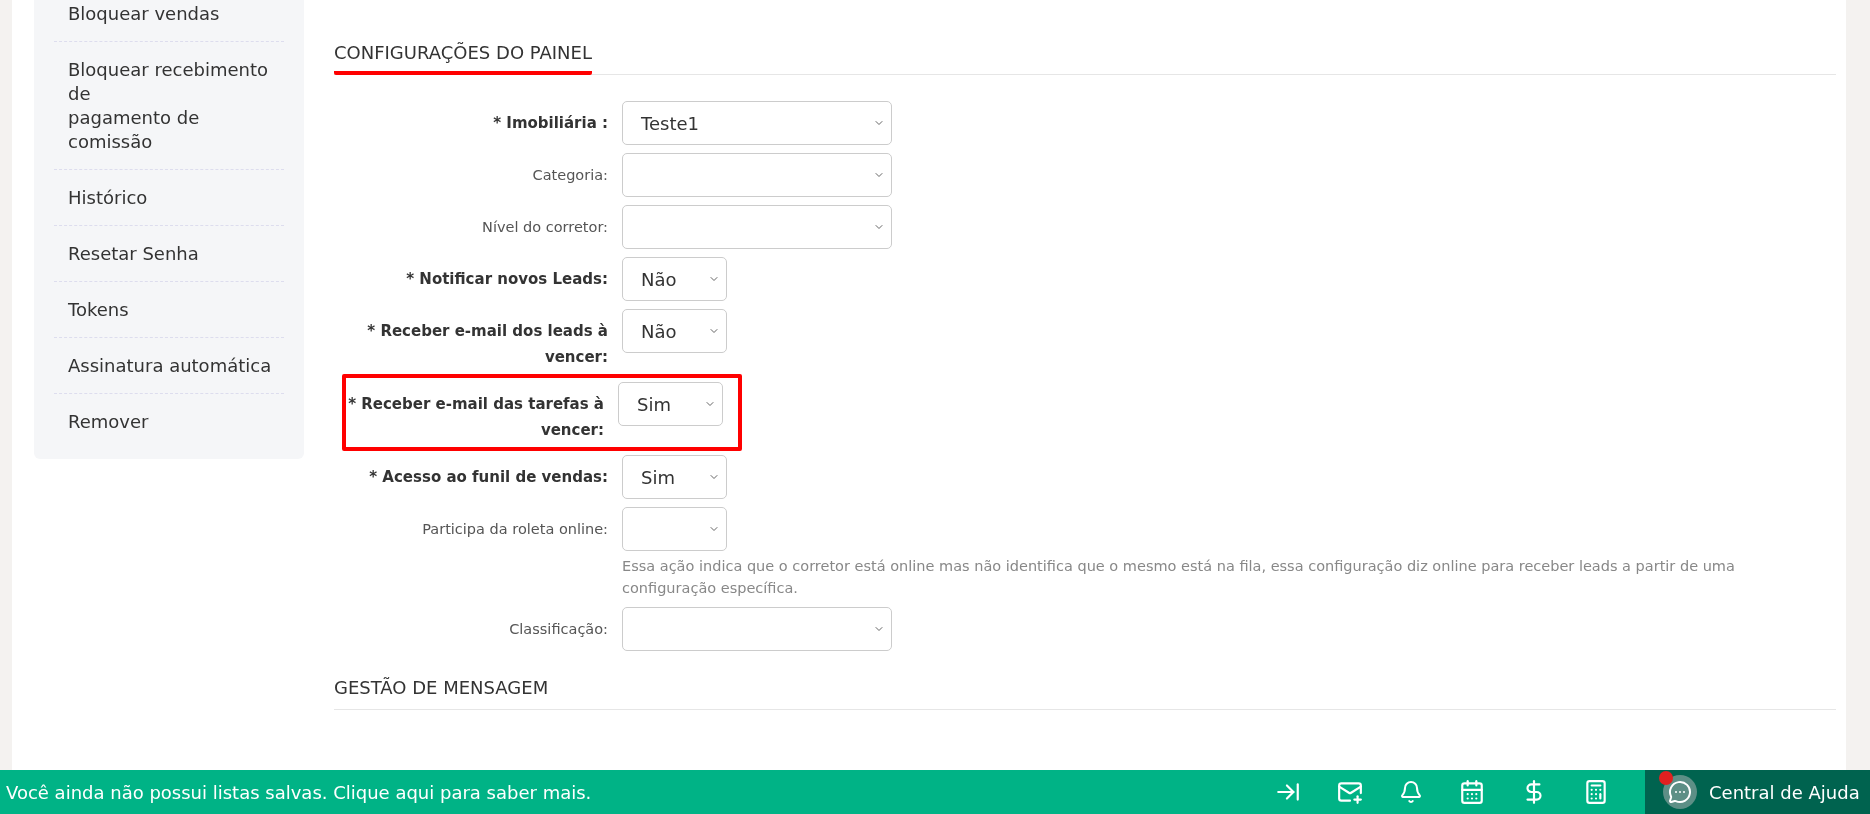 This screenshot has width=1870, height=814. Describe the element at coordinates (1472, 792) in the screenshot. I see `calendar-icon` at that location.